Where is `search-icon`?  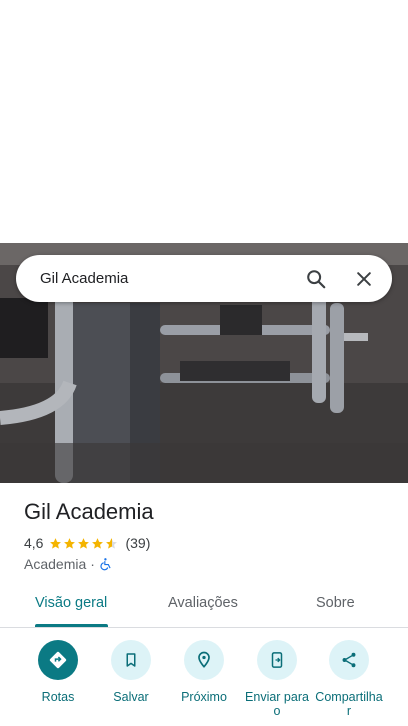 search-icon is located at coordinates (316, 278).